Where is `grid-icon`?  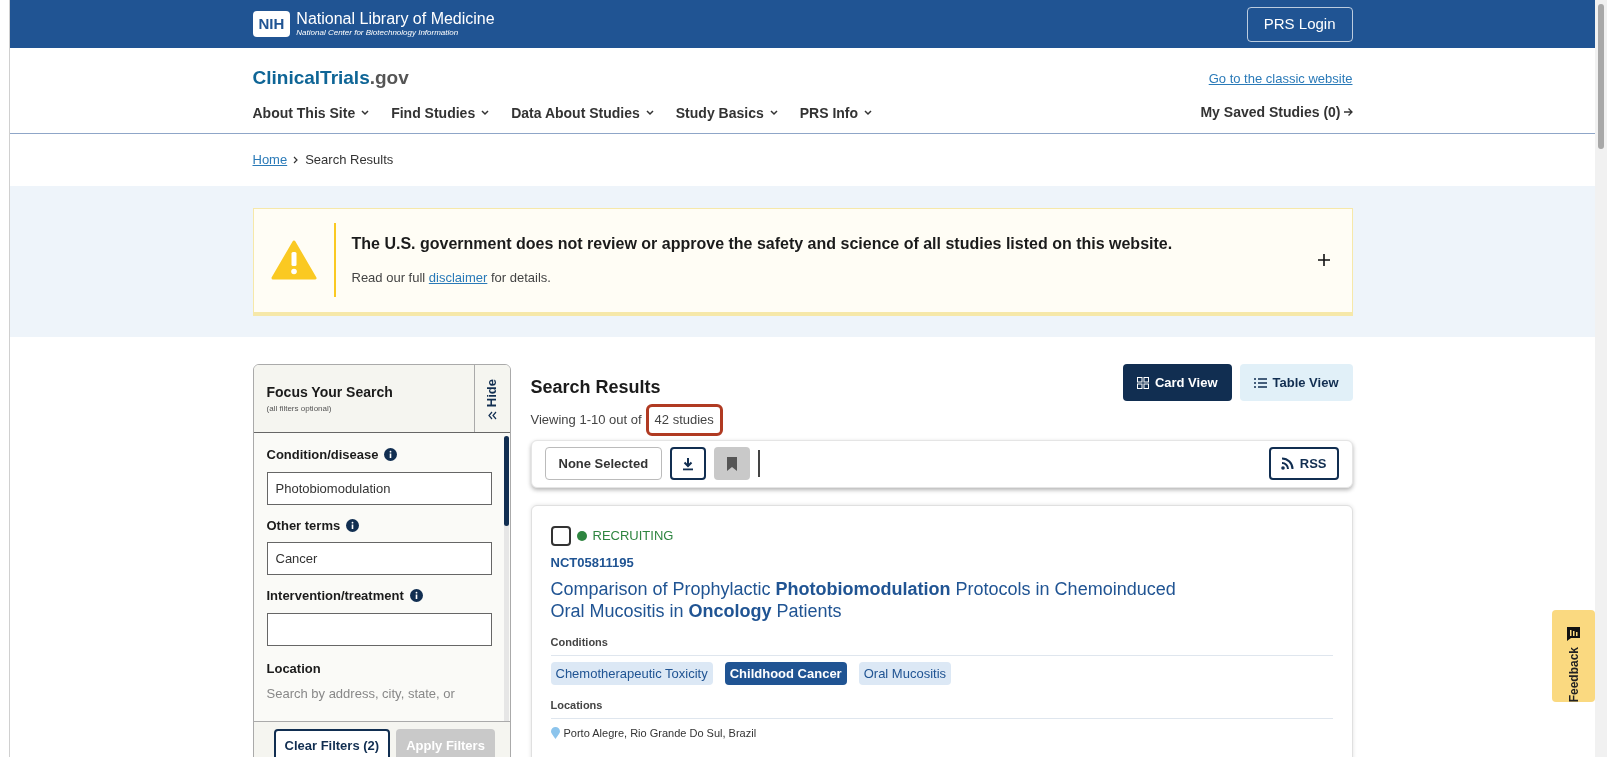 grid-icon is located at coordinates (1142, 382).